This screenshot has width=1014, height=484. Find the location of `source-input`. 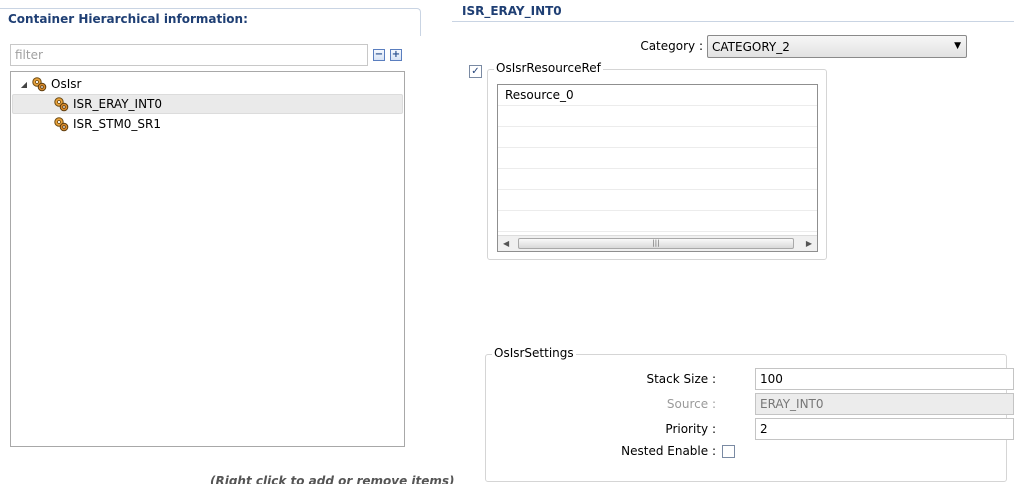

source-input is located at coordinates (884, 404).